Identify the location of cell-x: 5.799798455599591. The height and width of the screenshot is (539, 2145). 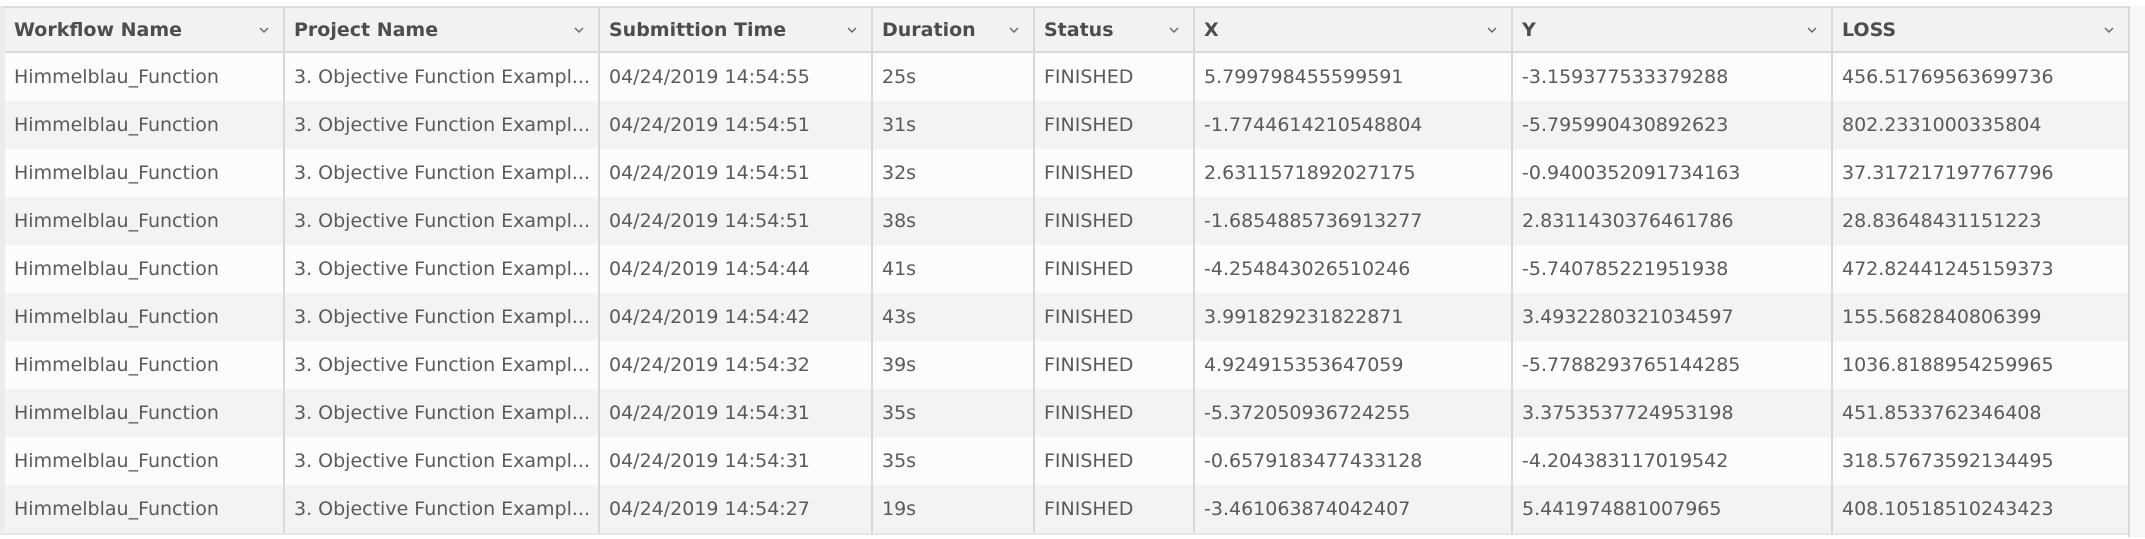
(1354, 77).